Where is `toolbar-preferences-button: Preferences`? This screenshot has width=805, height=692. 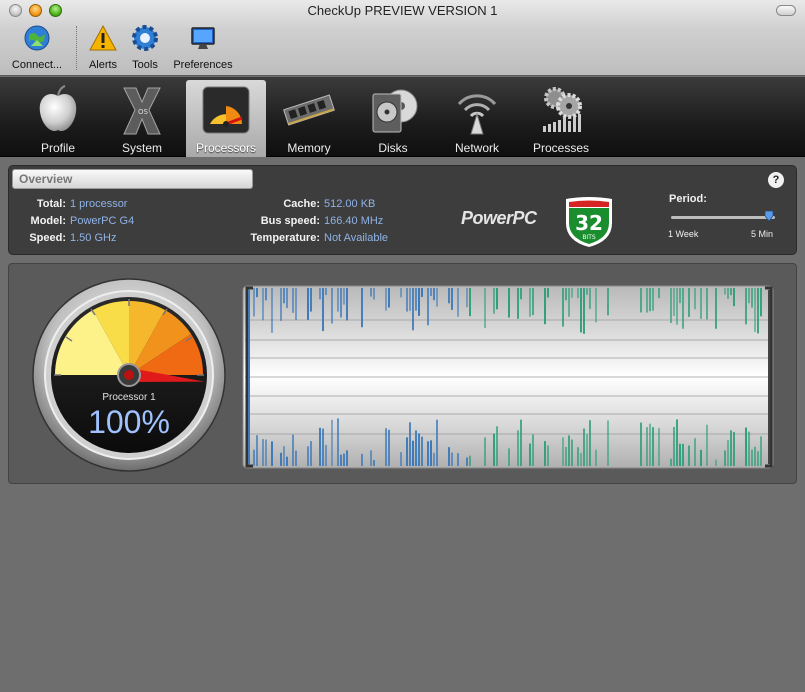 toolbar-preferences-button: Preferences is located at coordinates (203, 47).